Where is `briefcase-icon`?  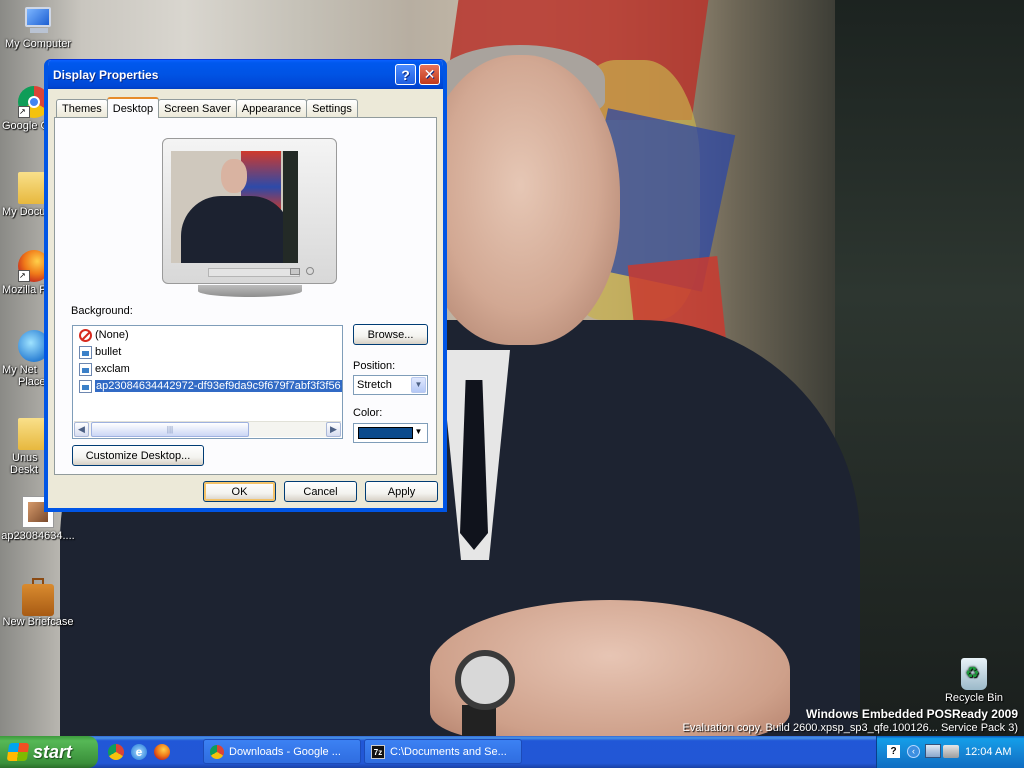
briefcase-icon is located at coordinates (38, 597).